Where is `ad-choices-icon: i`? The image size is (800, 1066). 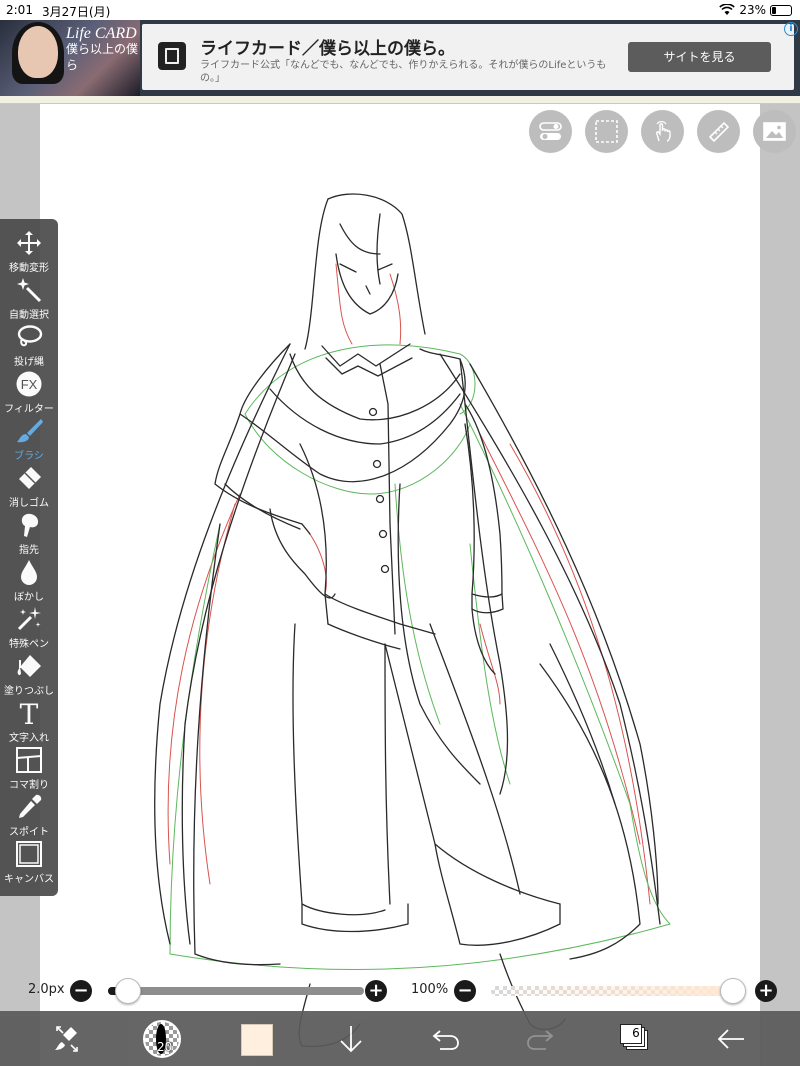 ad-choices-icon: i is located at coordinates (791, 29).